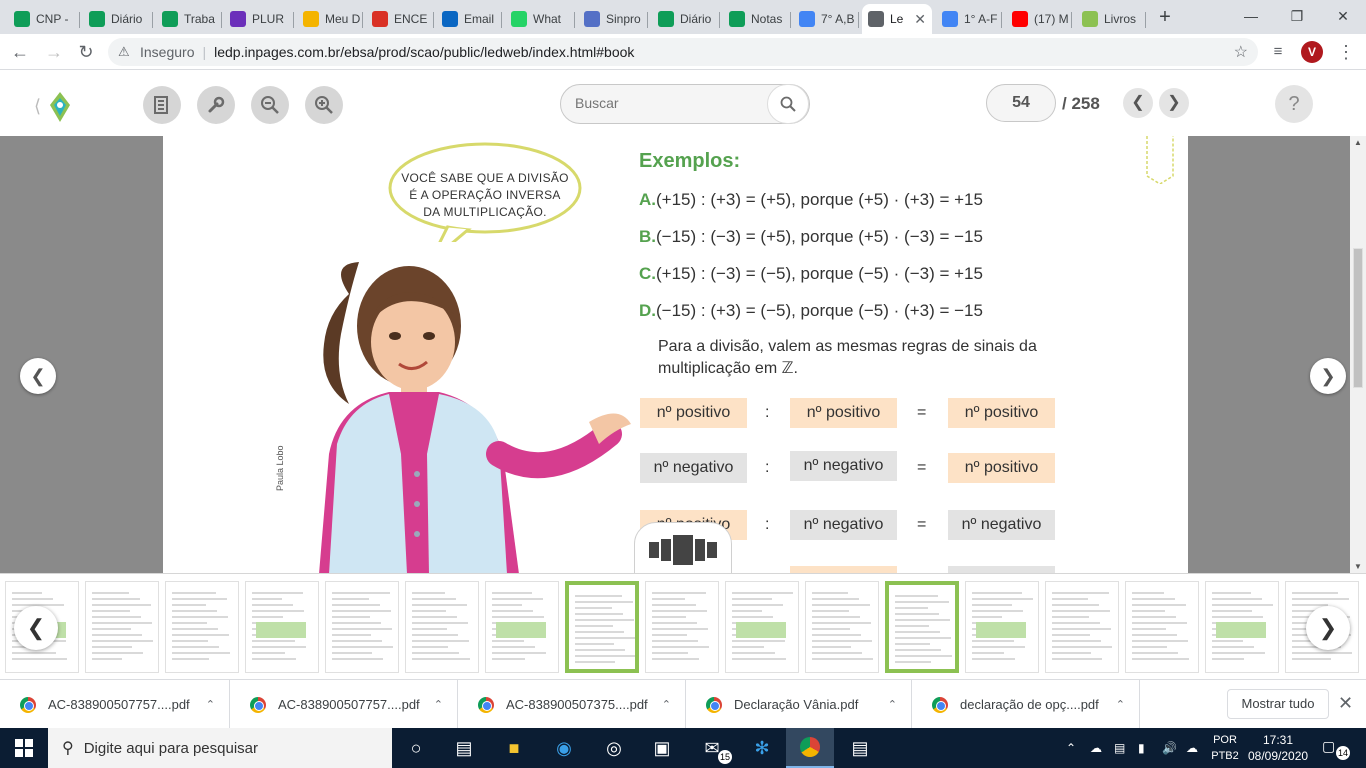  What do you see at coordinates (1021, 103) in the screenshot?
I see `page-number-input: 54` at bounding box center [1021, 103].